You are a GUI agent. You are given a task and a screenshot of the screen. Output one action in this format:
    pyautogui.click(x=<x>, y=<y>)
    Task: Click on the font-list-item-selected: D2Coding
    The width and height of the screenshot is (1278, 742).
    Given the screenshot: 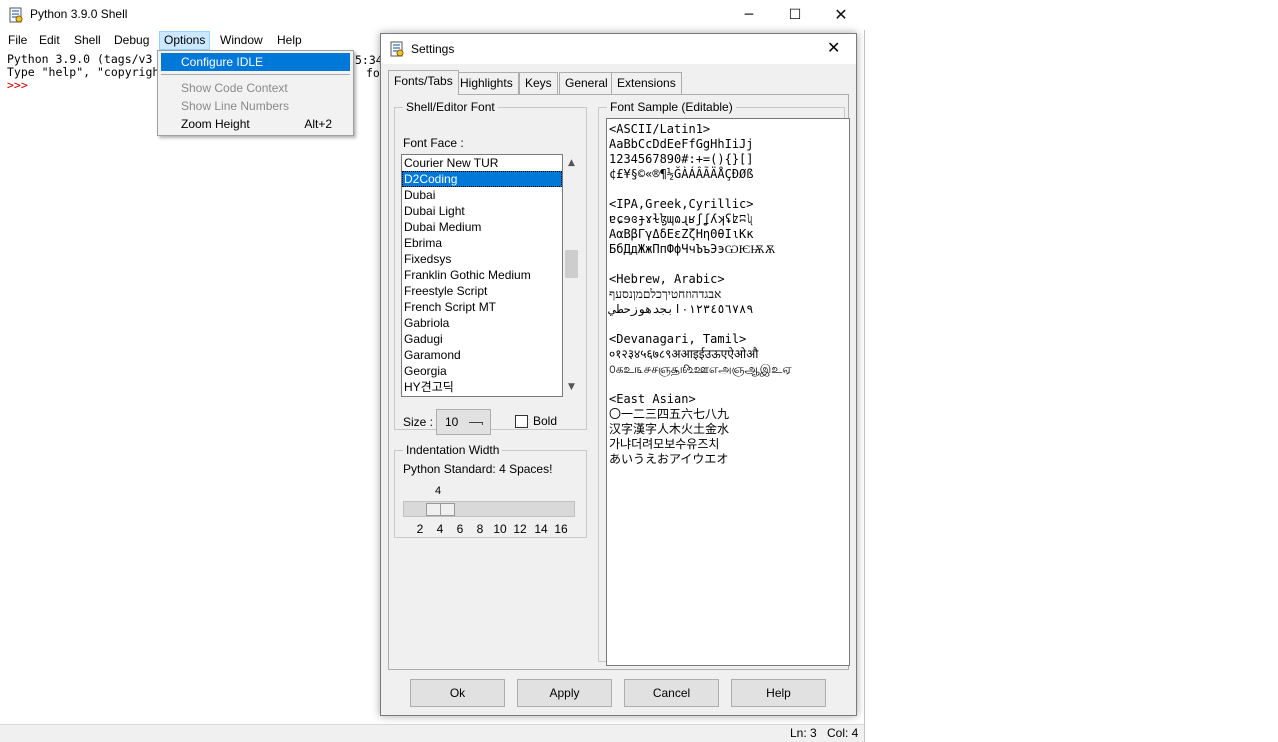 What is the action you would take?
    pyautogui.click(x=482, y=179)
    